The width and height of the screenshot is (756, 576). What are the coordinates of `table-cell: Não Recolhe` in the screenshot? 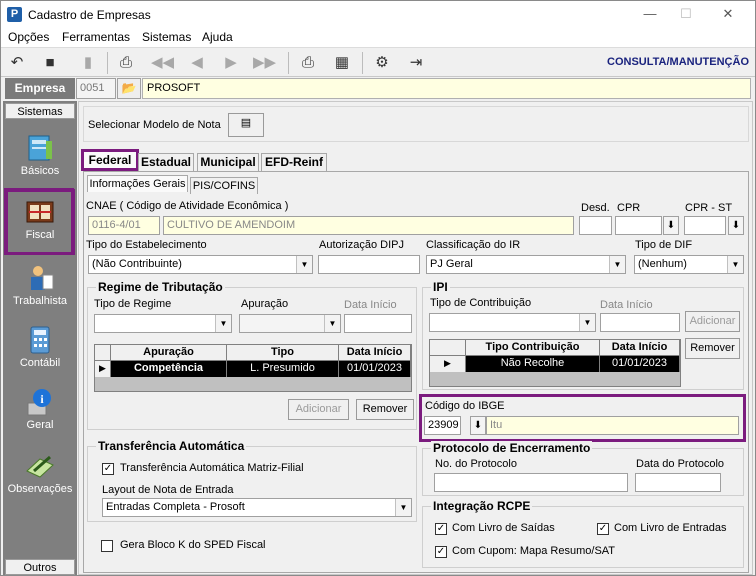 It's located at (533, 364).